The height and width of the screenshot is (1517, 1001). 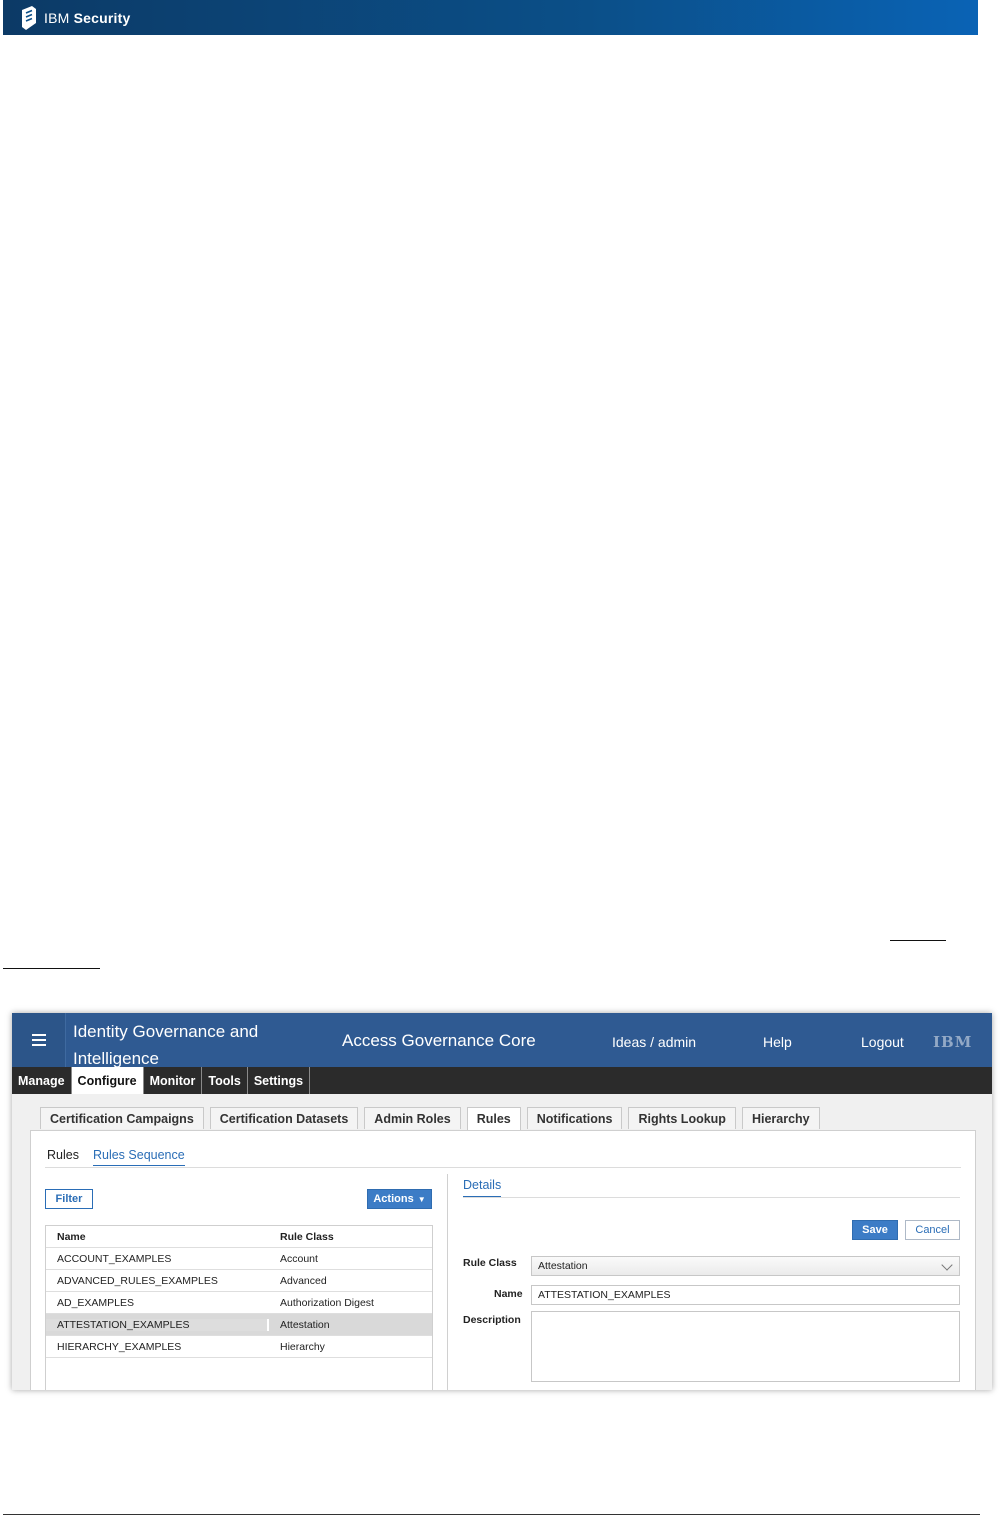 What do you see at coordinates (305, 1324) in the screenshot?
I see `cell-rule-class: Attestation` at bounding box center [305, 1324].